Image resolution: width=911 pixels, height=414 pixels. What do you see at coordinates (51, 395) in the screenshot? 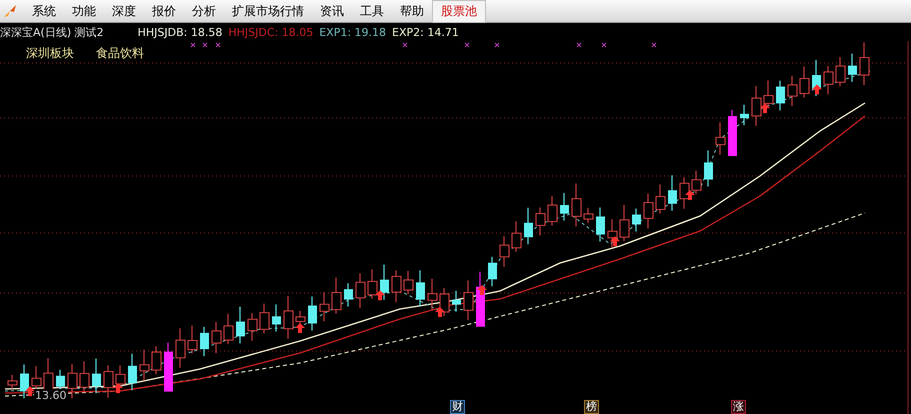
I see `price-label: 13.60` at bounding box center [51, 395].